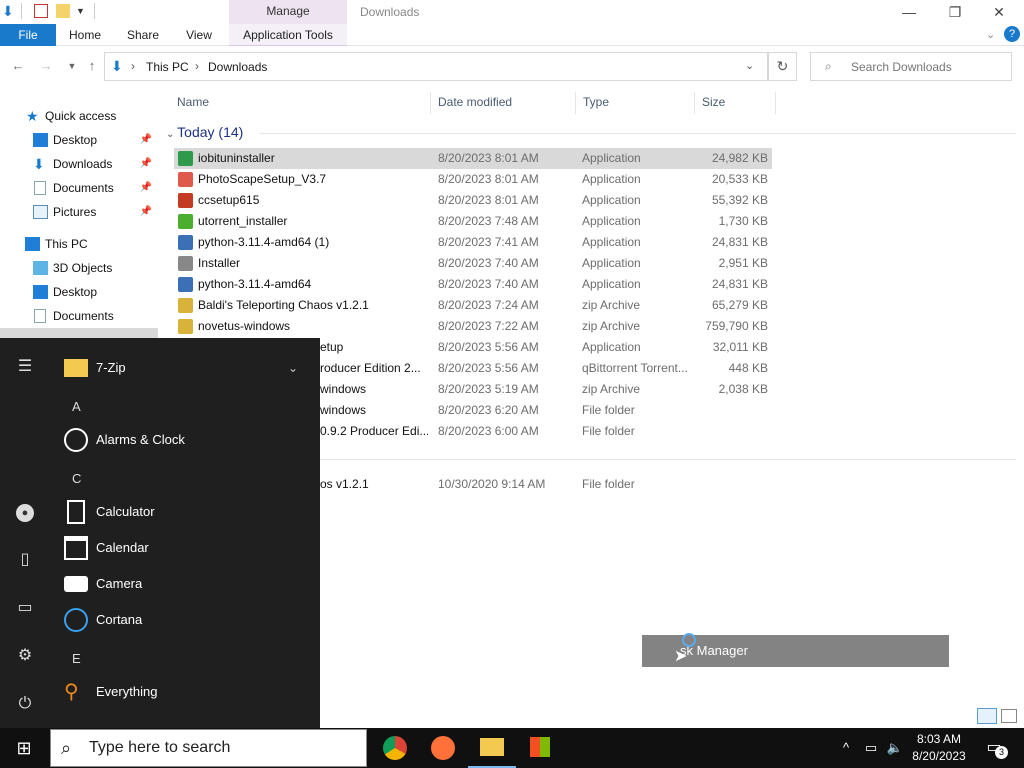  Describe the element at coordinates (304, 103) in the screenshot. I see `column-name: Name` at that location.